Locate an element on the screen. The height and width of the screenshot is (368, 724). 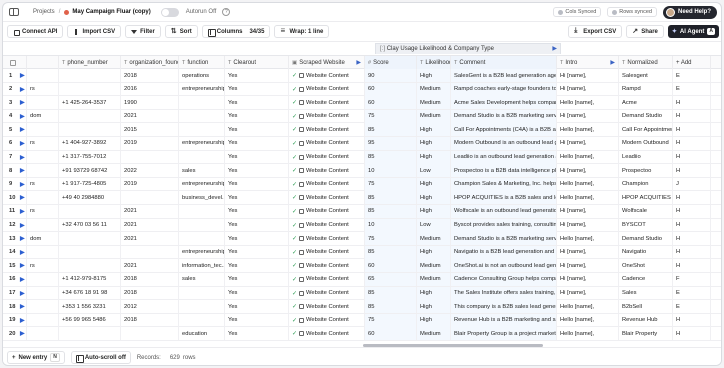
cell-intro: Hello [name], is located at coordinates (588, 103).